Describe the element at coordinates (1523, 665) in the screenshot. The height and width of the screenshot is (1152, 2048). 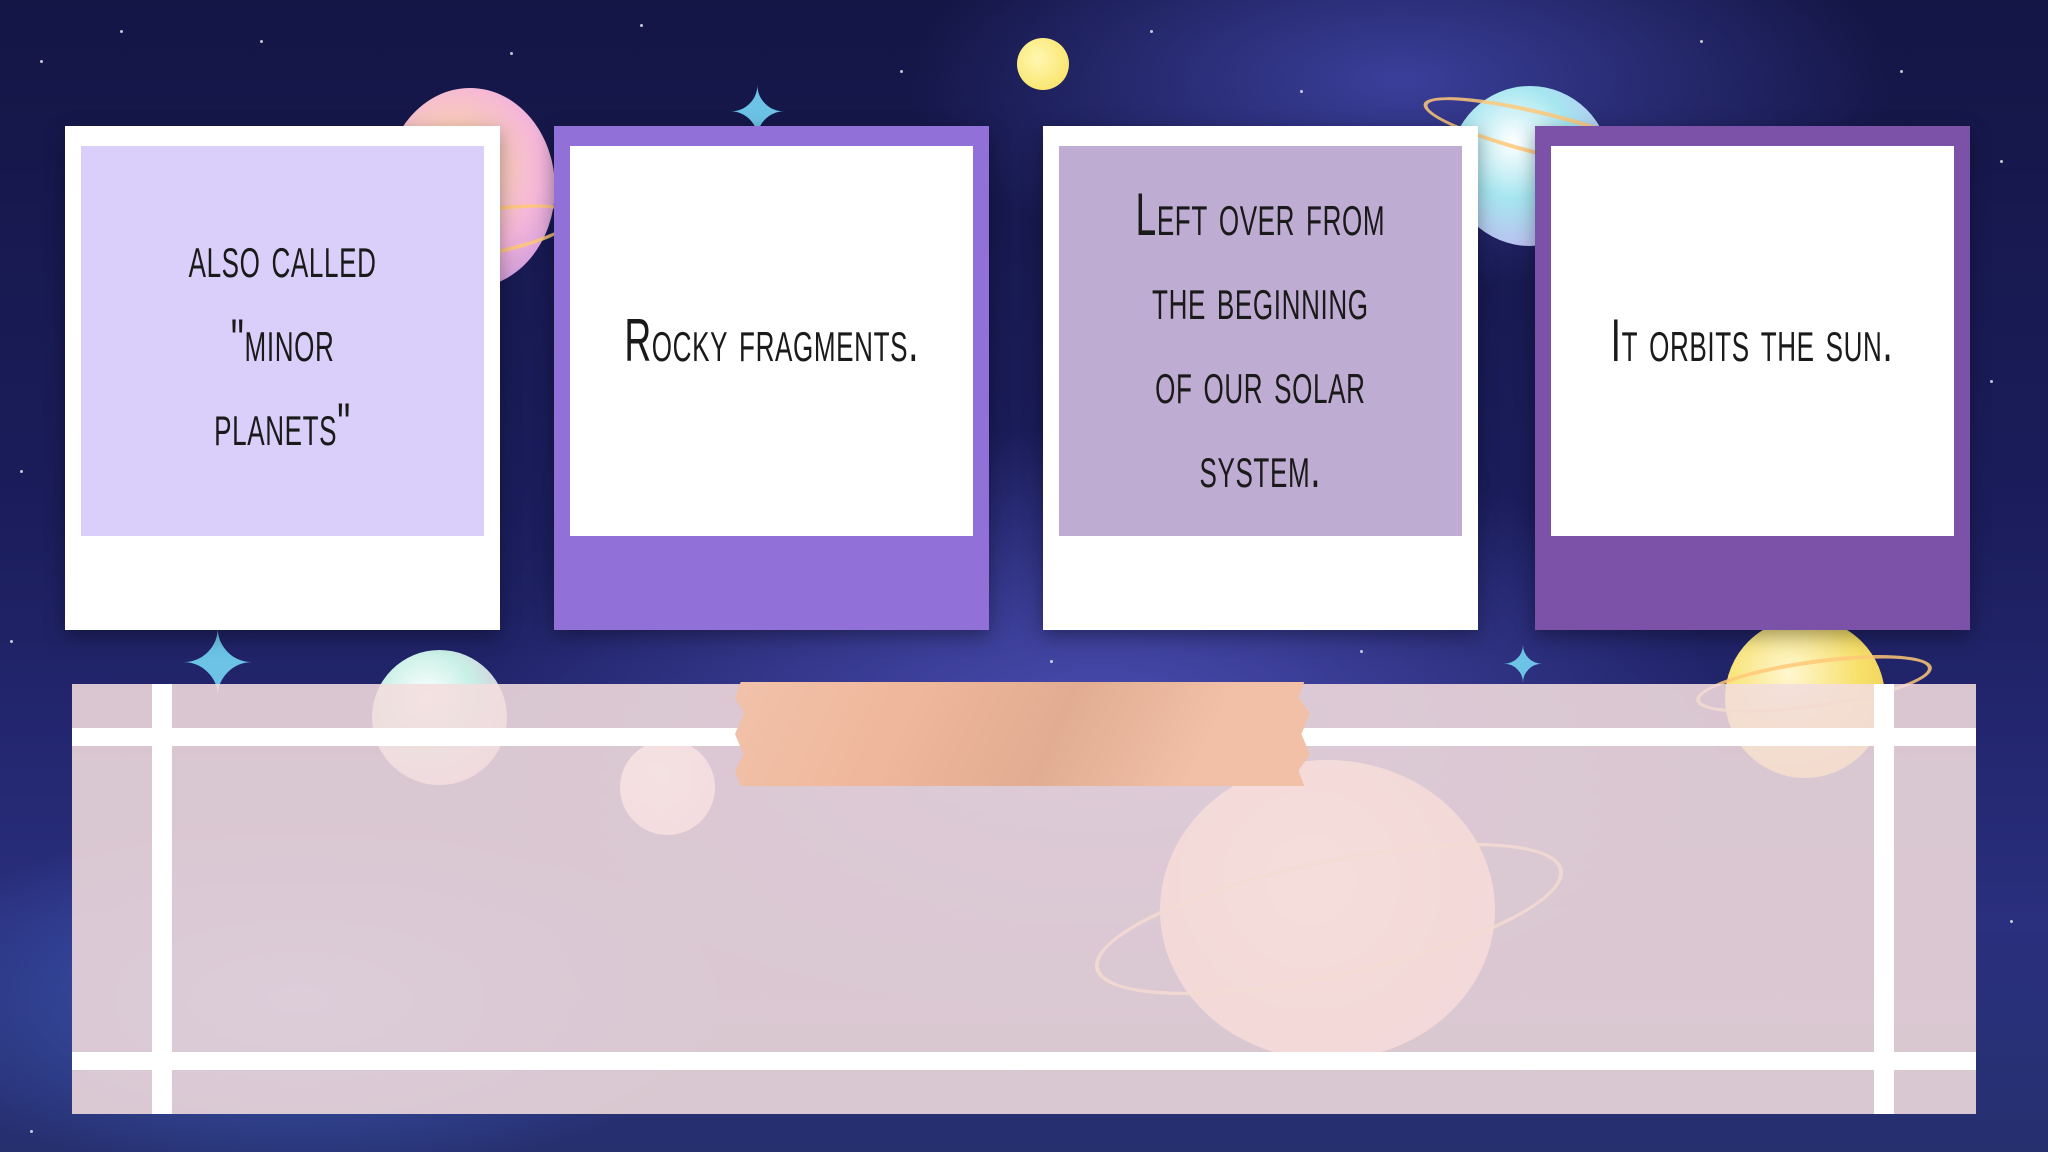
I see `sparkle-icon: ✦` at that location.